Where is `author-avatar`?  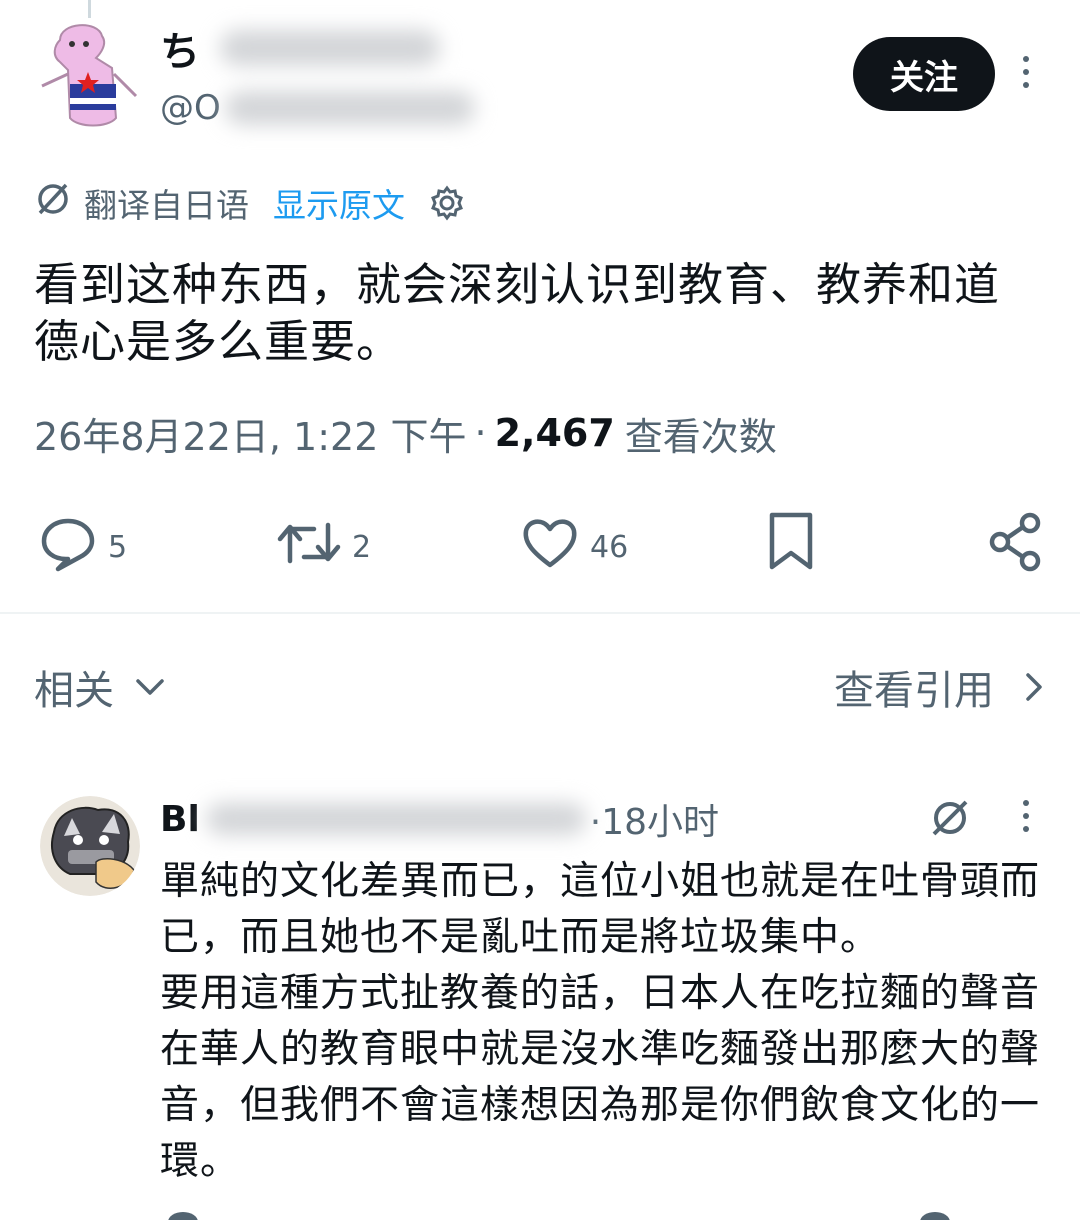
author-avatar is located at coordinates (93, 77).